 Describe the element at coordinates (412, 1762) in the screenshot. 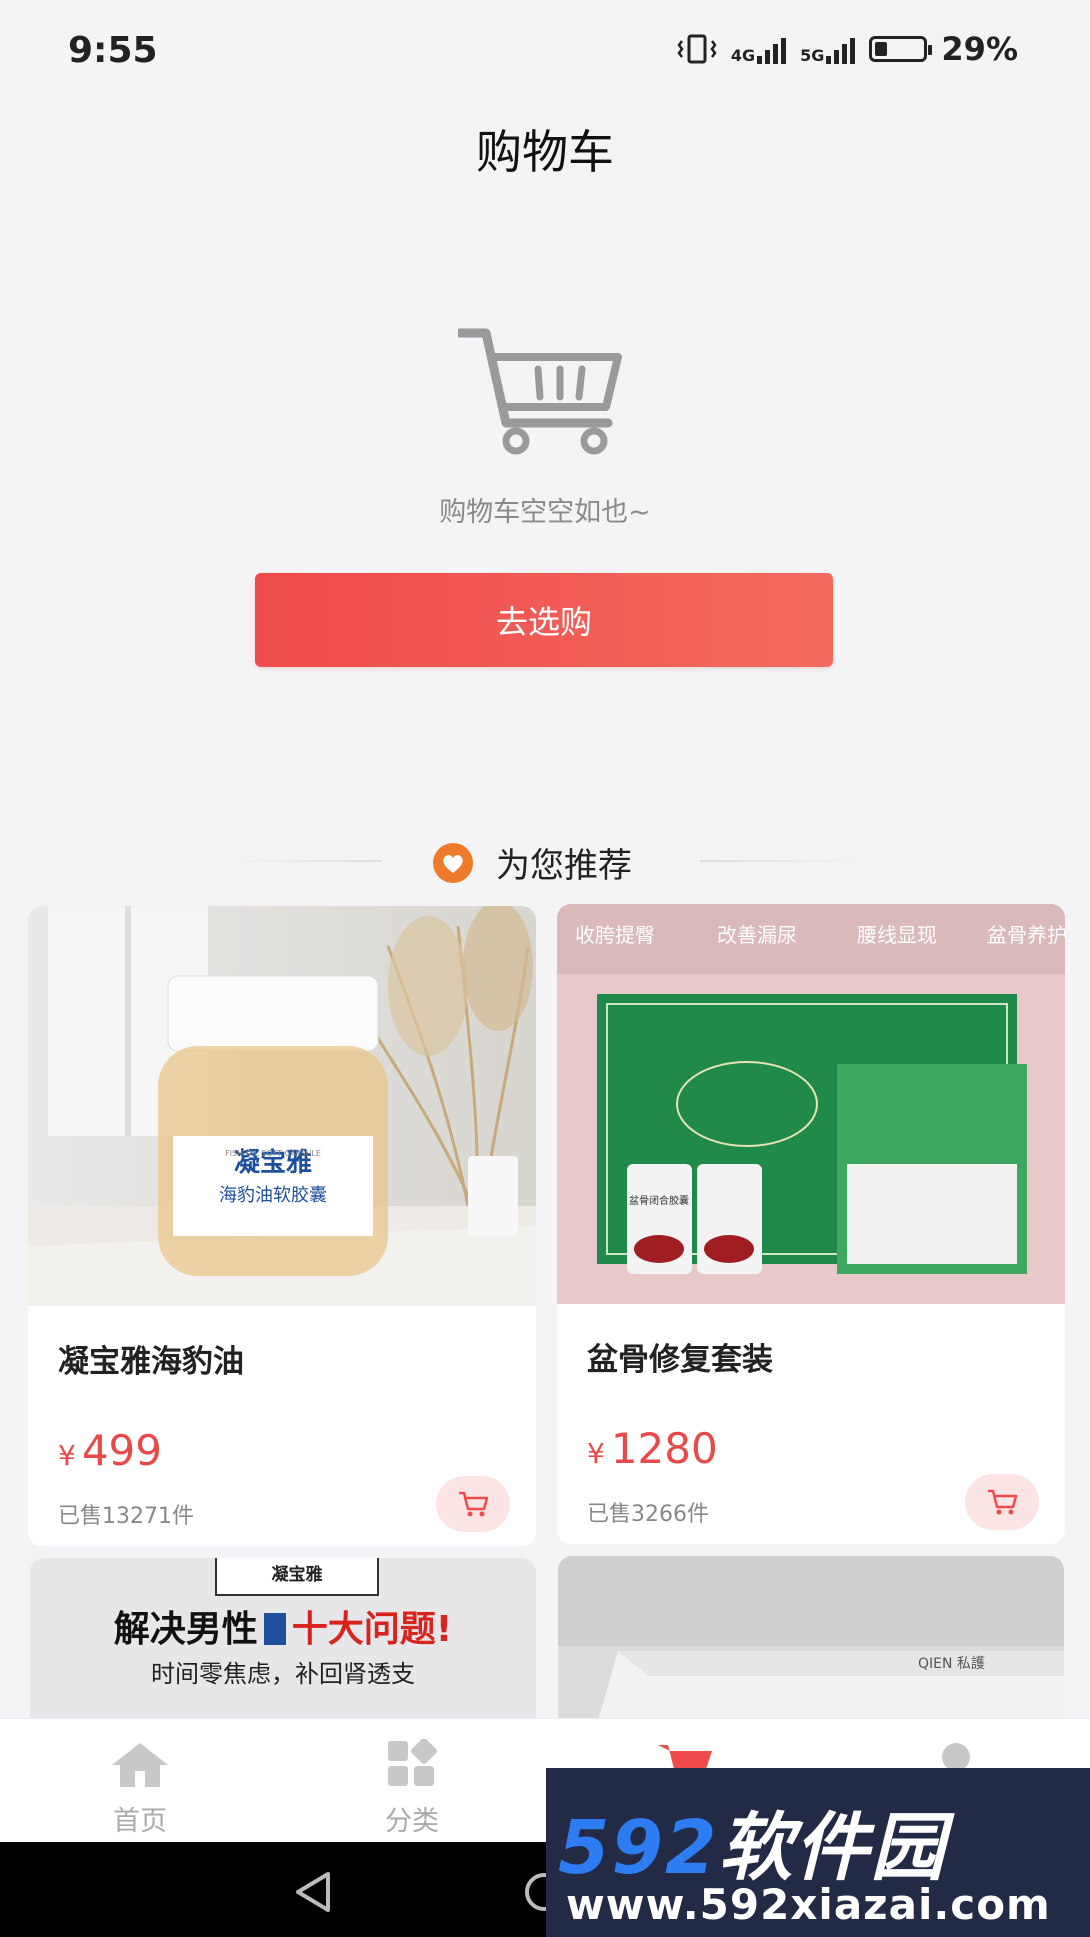

I see `category-icon` at that location.